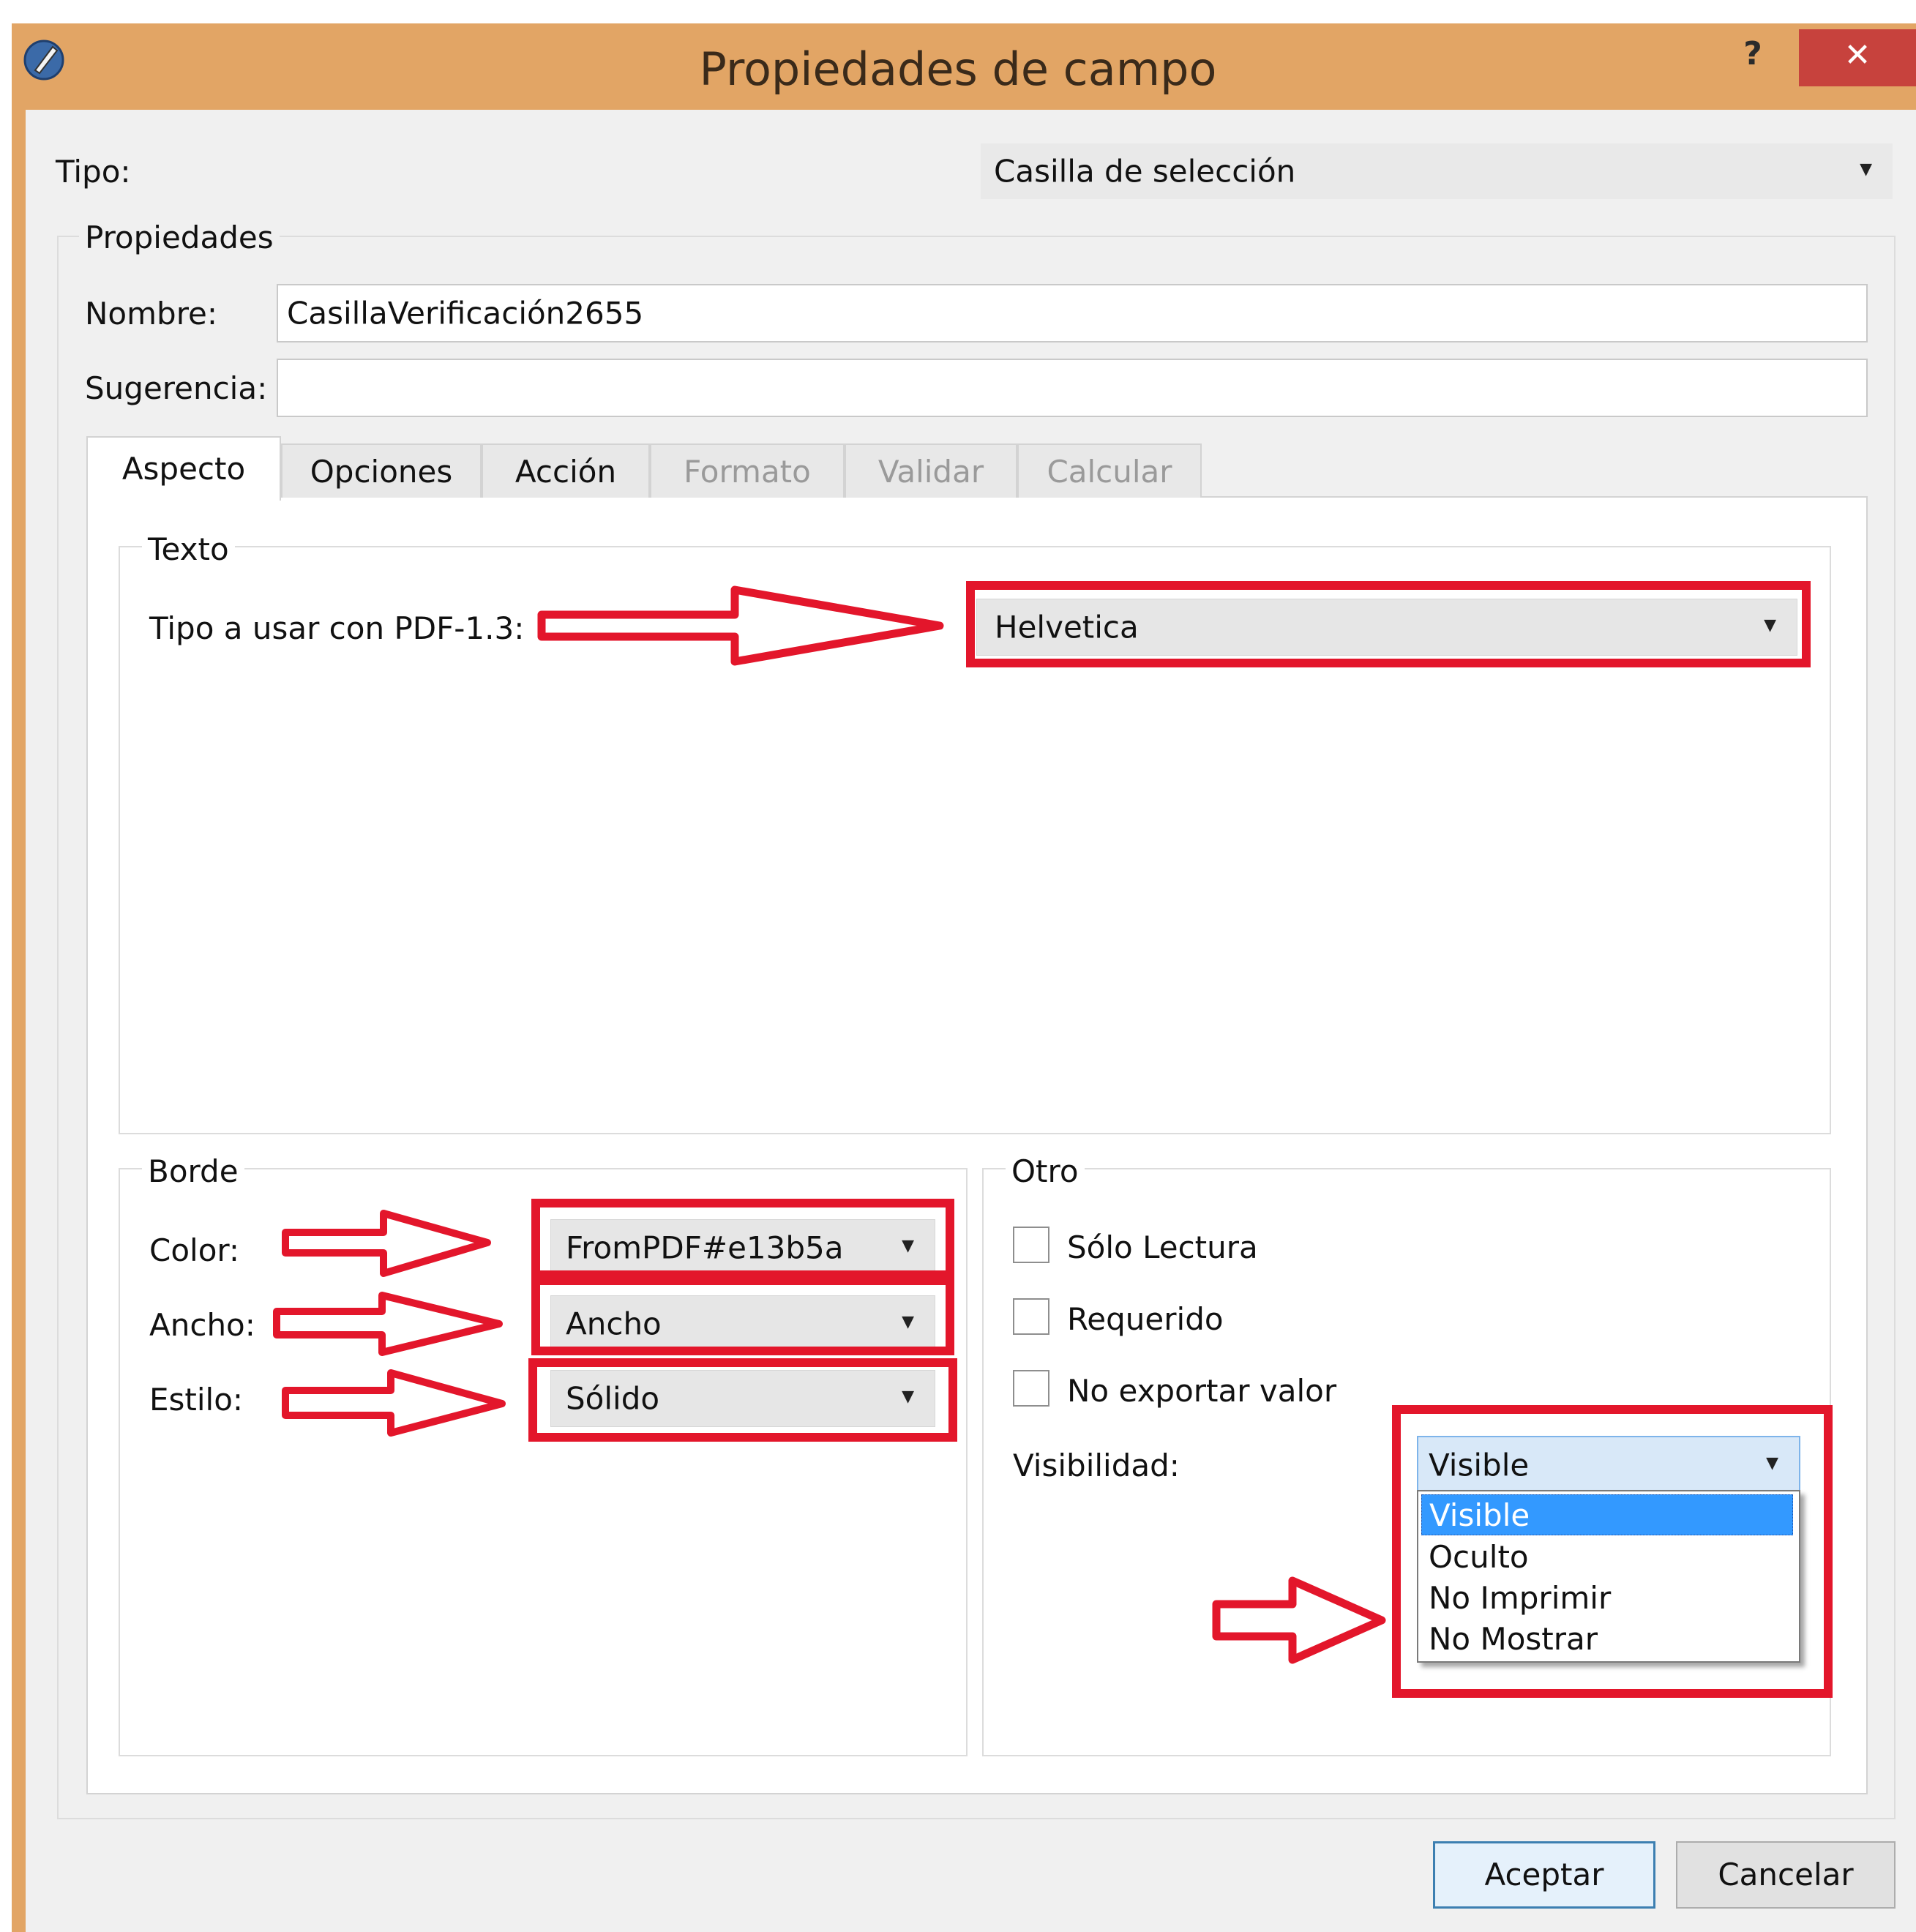  I want to click on ancho-label: Ancho:, so click(202, 1325).